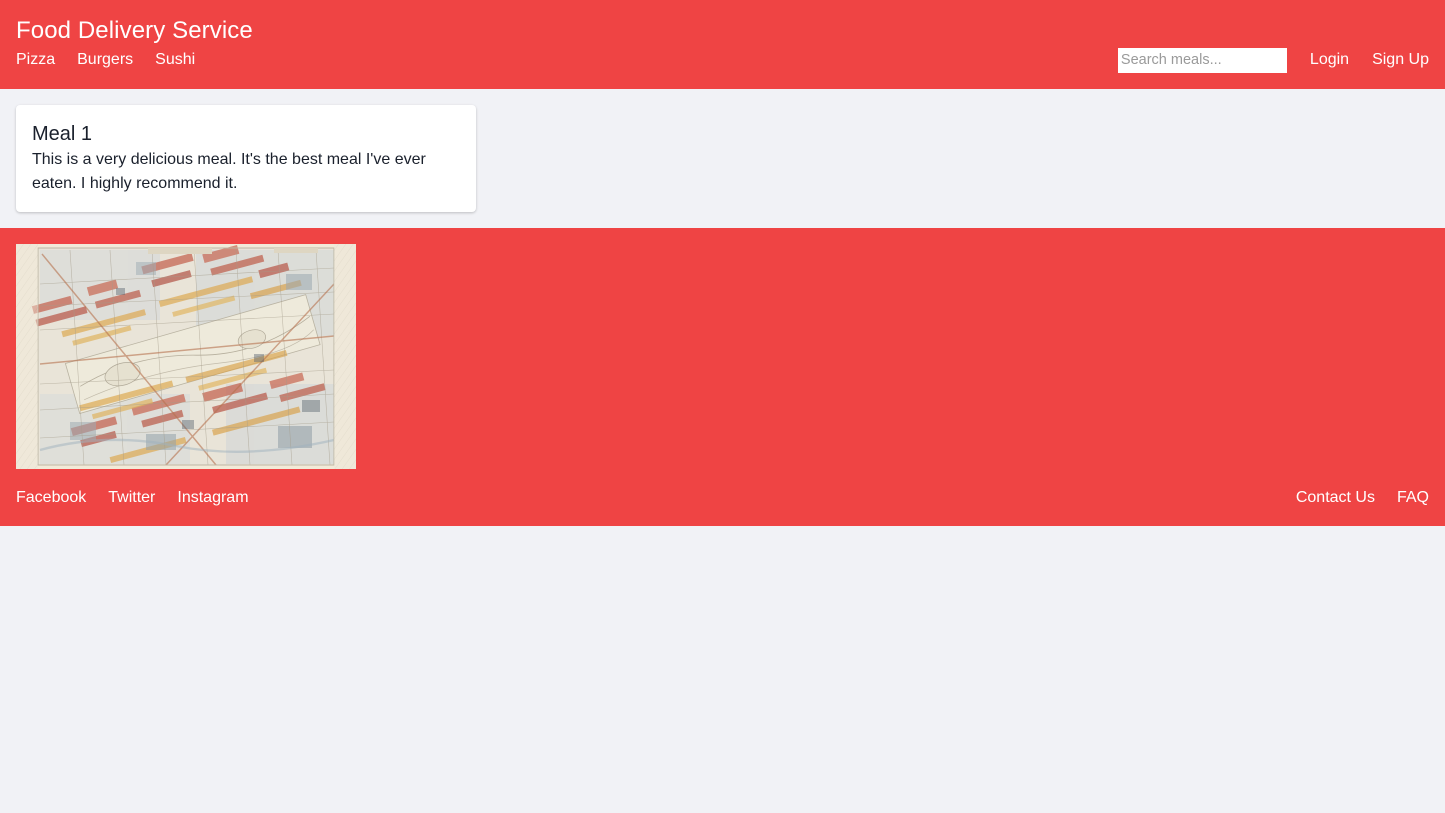 The height and width of the screenshot is (813, 1445). What do you see at coordinates (62, 133) in the screenshot?
I see `meal-card-title: Meal 1` at bounding box center [62, 133].